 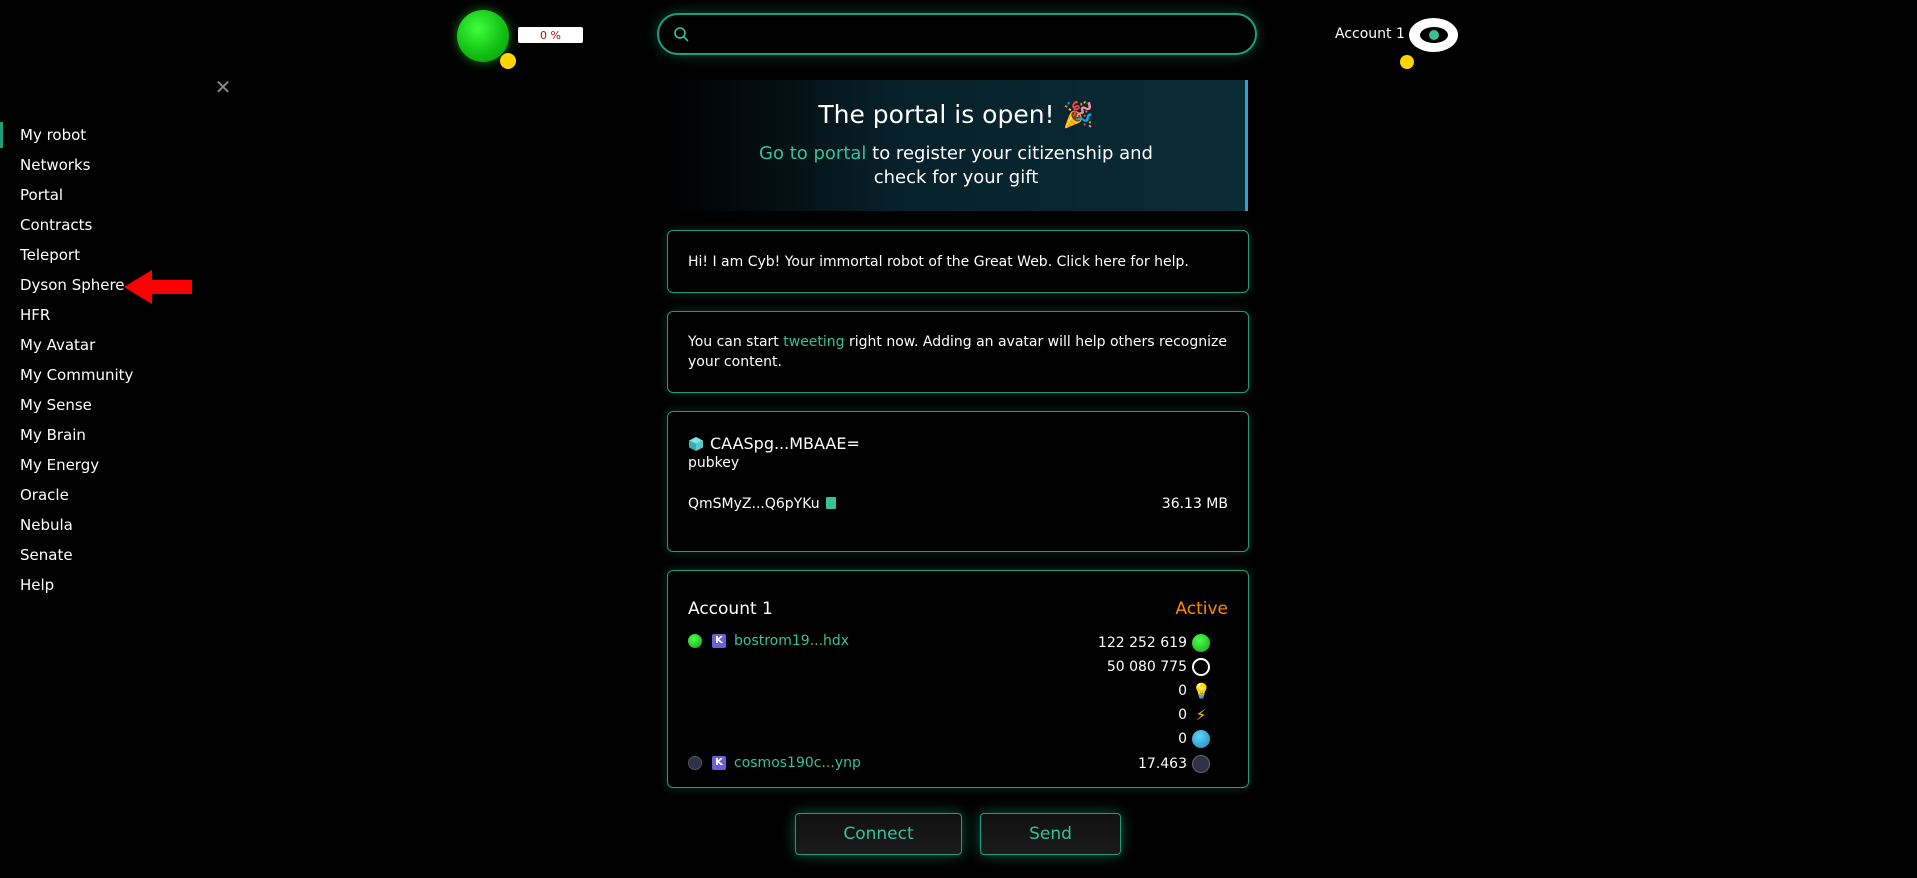 I want to click on cube-icon, so click(x=696, y=443).